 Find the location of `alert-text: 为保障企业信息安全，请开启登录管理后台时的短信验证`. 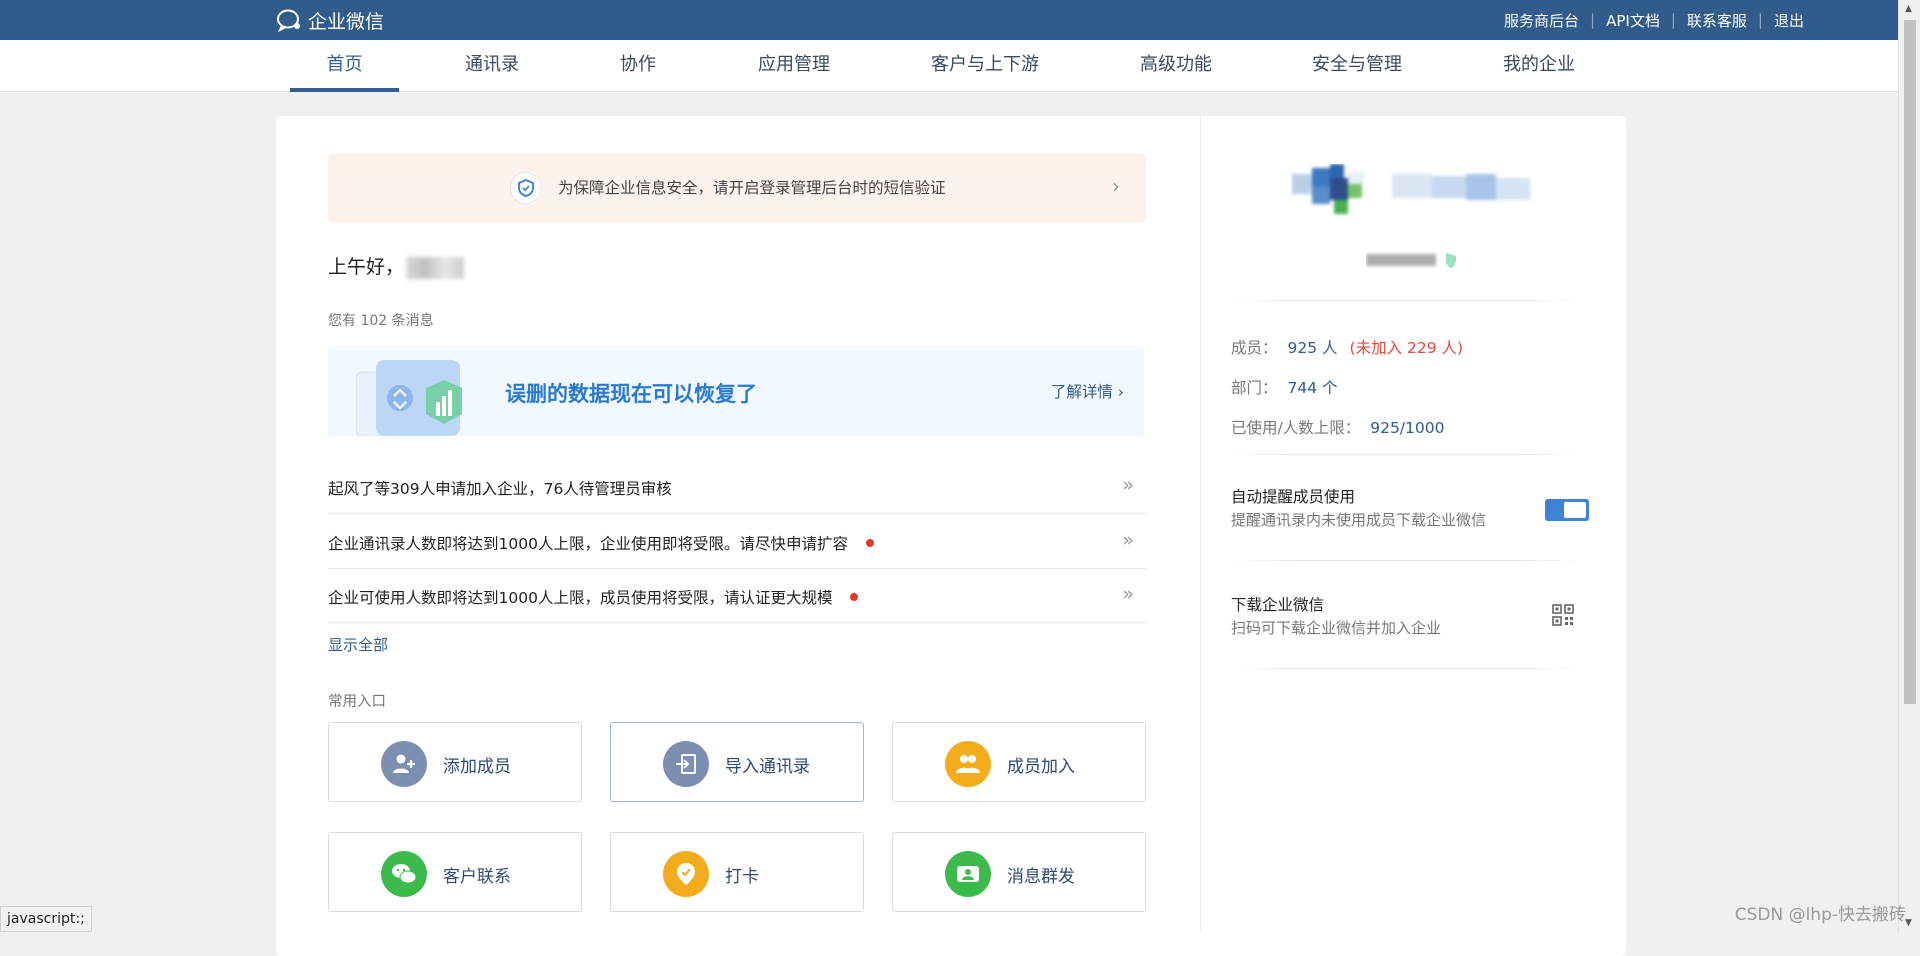

alert-text: 为保障企业信息安全，请开启登录管理后台时的短信验证 is located at coordinates (752, 188).